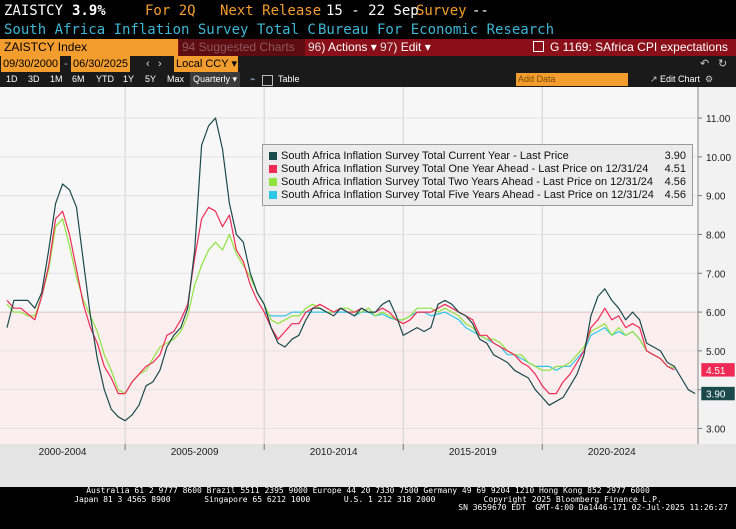 This screenshot has width=736, height=529. I want to click on line-chart-icon: ⌁, so click(252, 79).